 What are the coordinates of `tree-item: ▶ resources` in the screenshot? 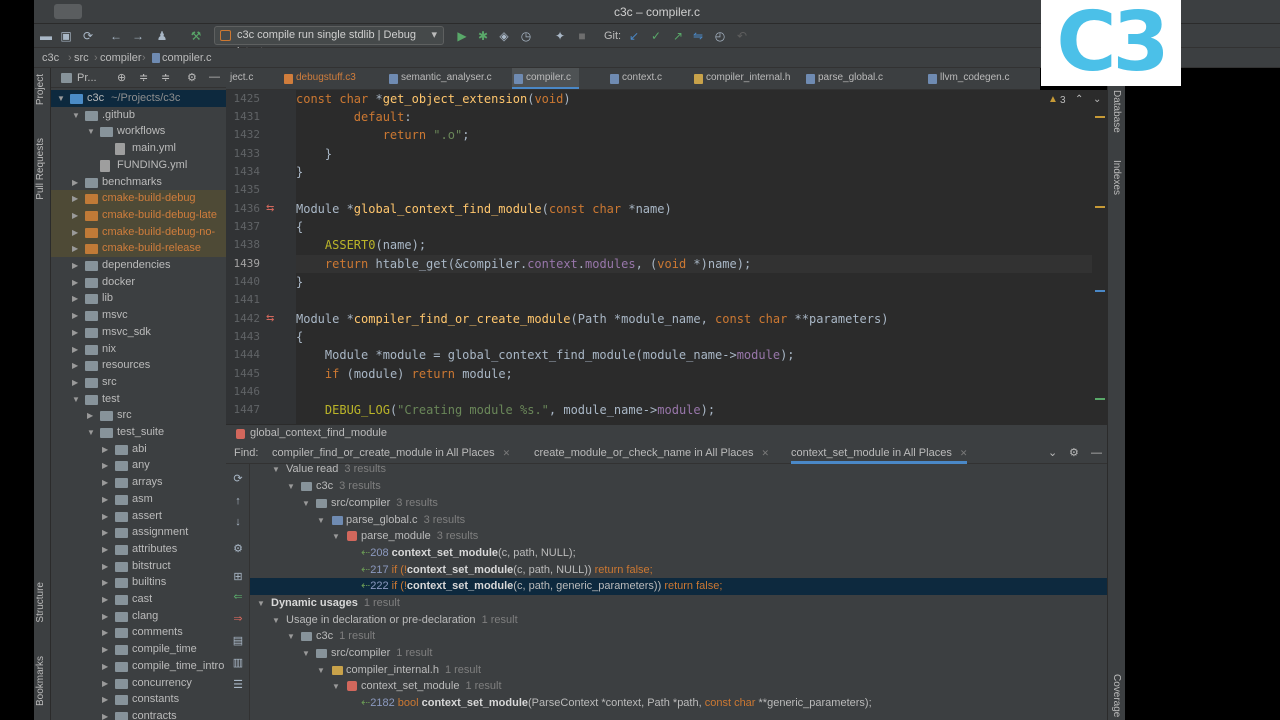 It's located at (138, 365).